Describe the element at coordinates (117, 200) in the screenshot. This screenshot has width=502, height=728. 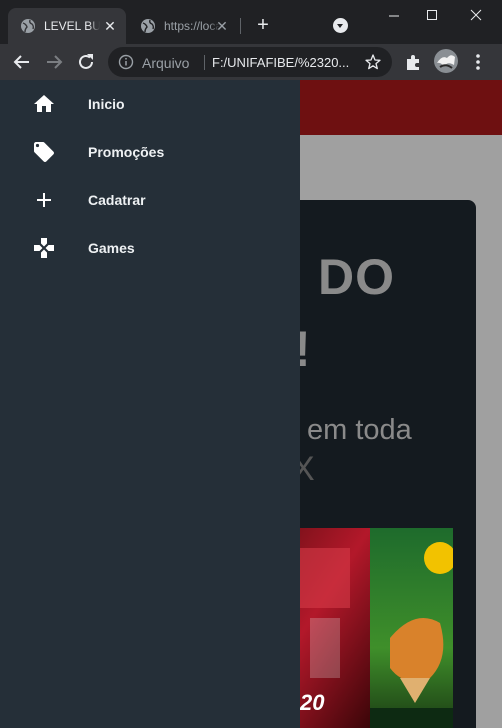
I see `drawer-item-label: Cadatrar` at that location.